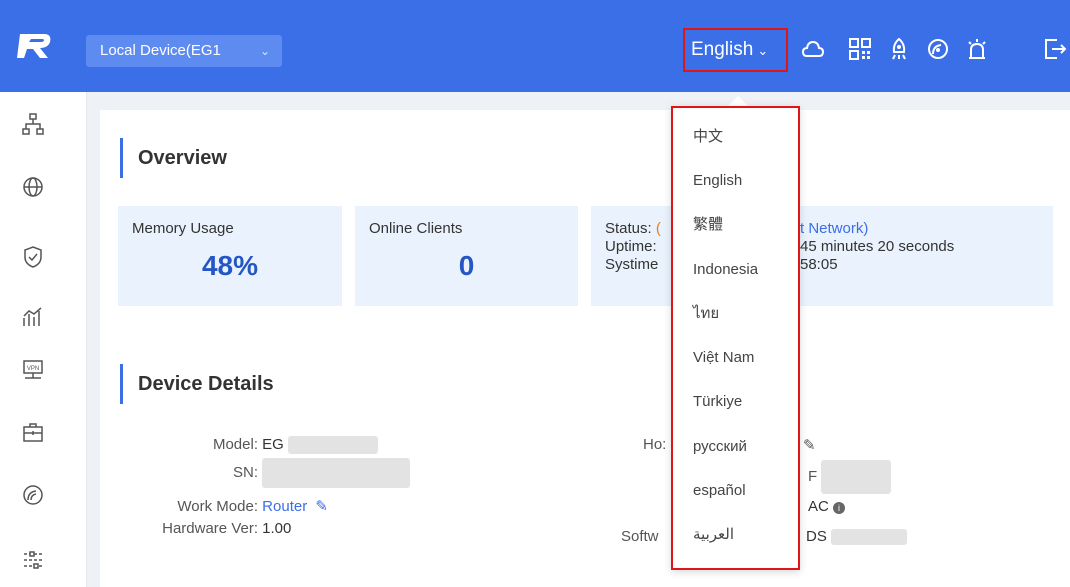 The image size is (1070, 587). Describe the element at coordinates (818, 506) in the screenshot. I see `right-line3-value: AC` at that location.